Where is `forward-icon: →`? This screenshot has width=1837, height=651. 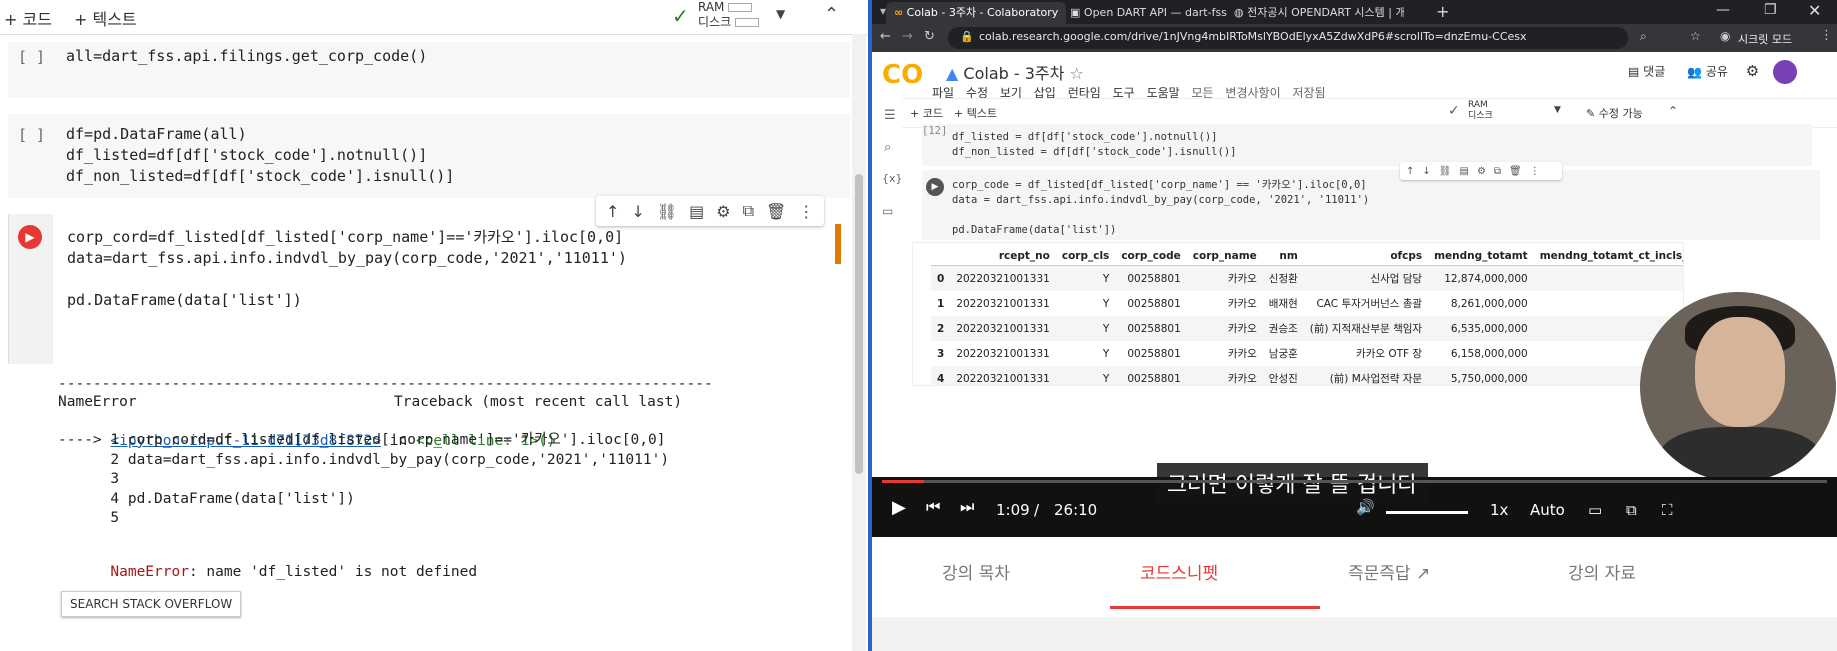 forward-icon: → is located at coordinates (907, 36).